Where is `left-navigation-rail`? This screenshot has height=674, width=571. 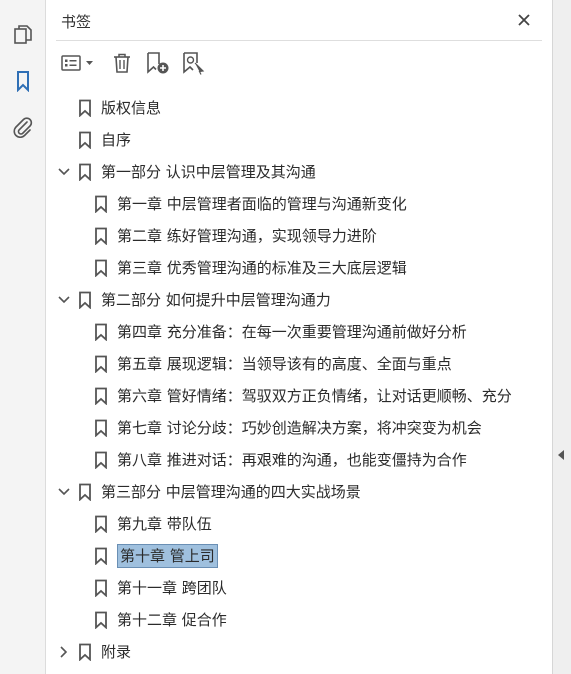 left-navigation-rail is located at coordinates (23, 337).